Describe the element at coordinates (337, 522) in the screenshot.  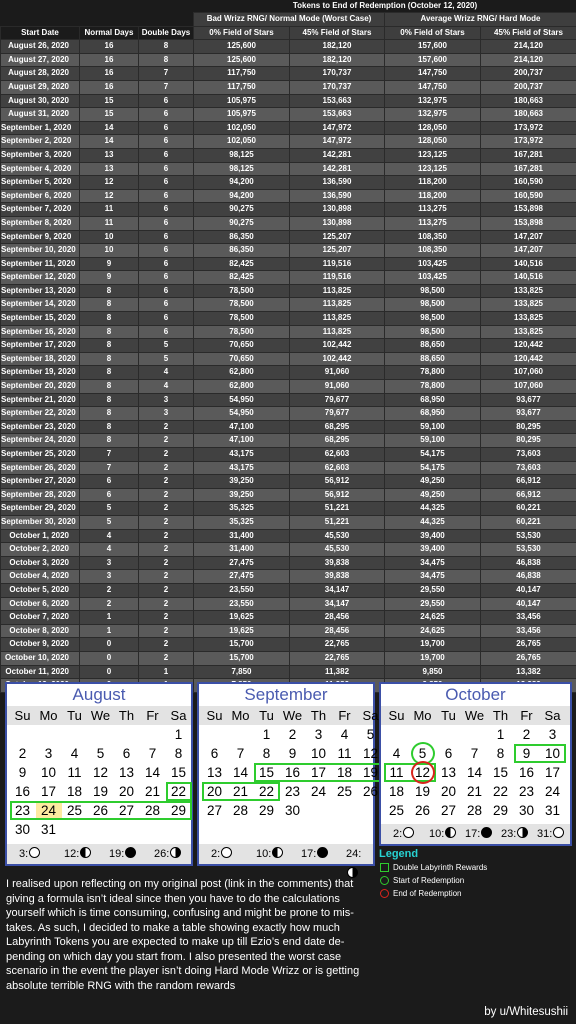
I see `cell-bad-45: 51,221` at that location.